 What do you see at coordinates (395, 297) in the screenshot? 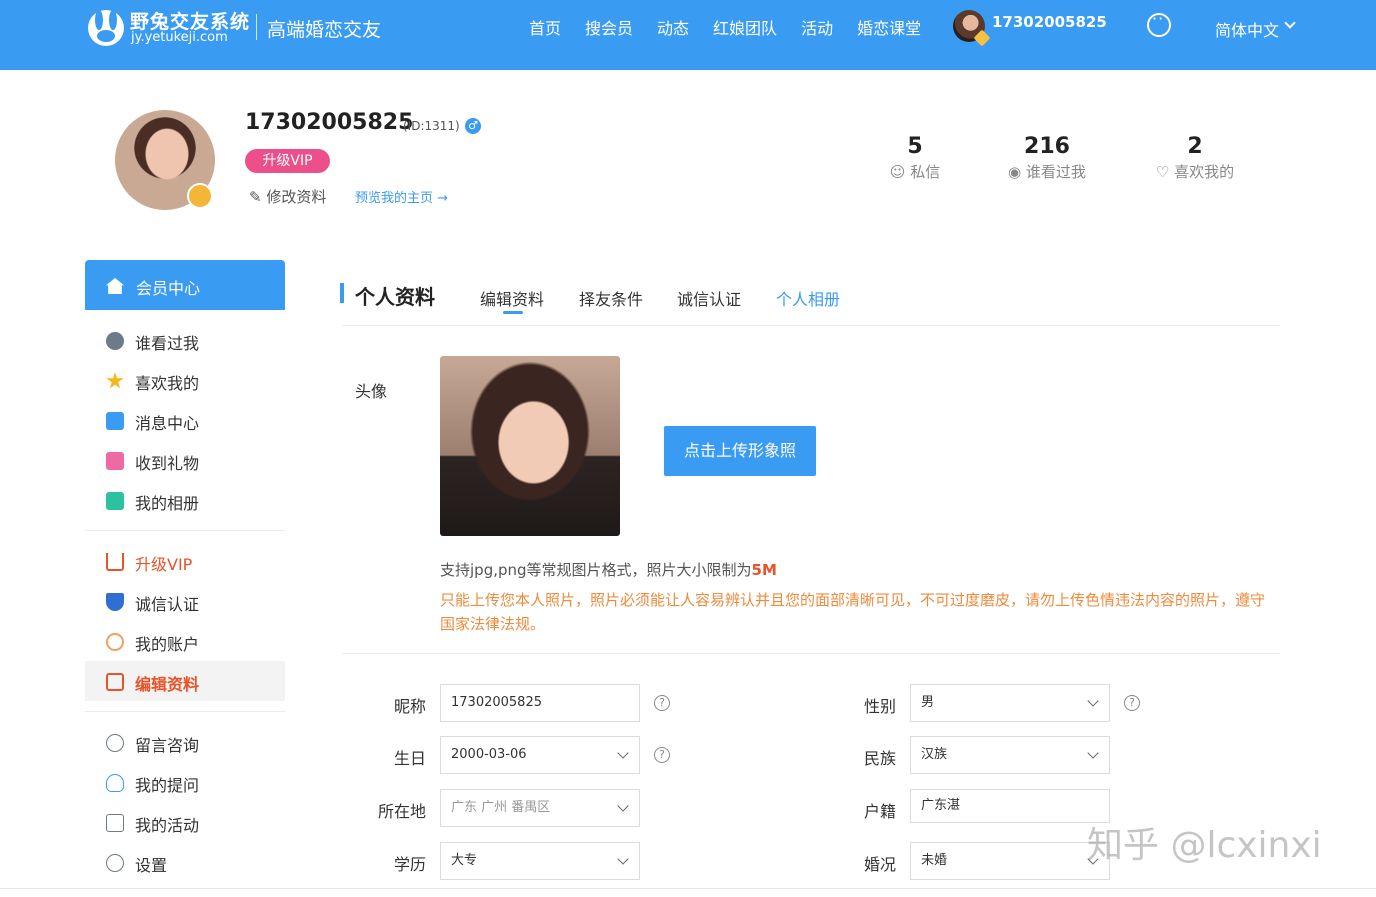
I see `page-title: 个人资料` at bounding box center [395, 297].